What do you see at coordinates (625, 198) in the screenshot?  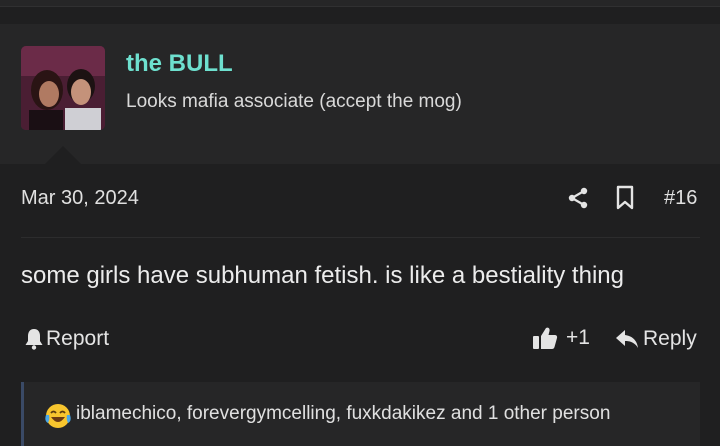 I see `bookmark-icon` at bounding box center [625, 198].